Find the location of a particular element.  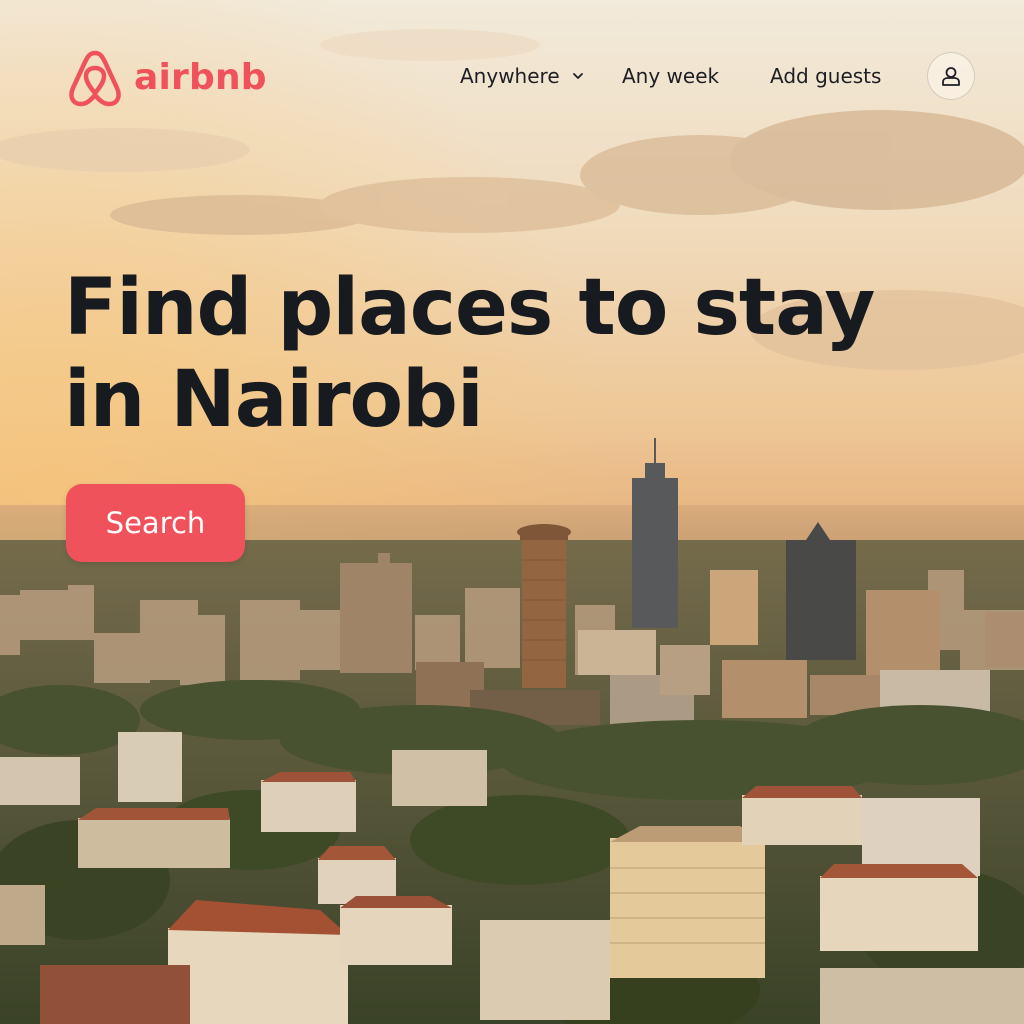

nav-anywhere: Anywhere is located at coordinates (522, 76).